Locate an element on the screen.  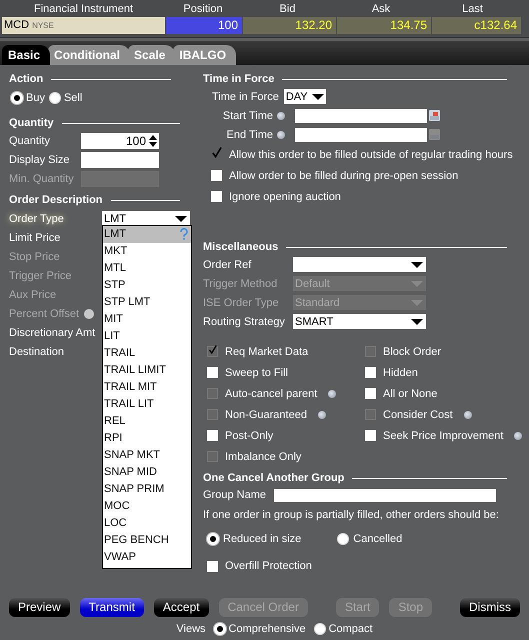
spinner-arrows-icon is located at coordinates (153, 140).